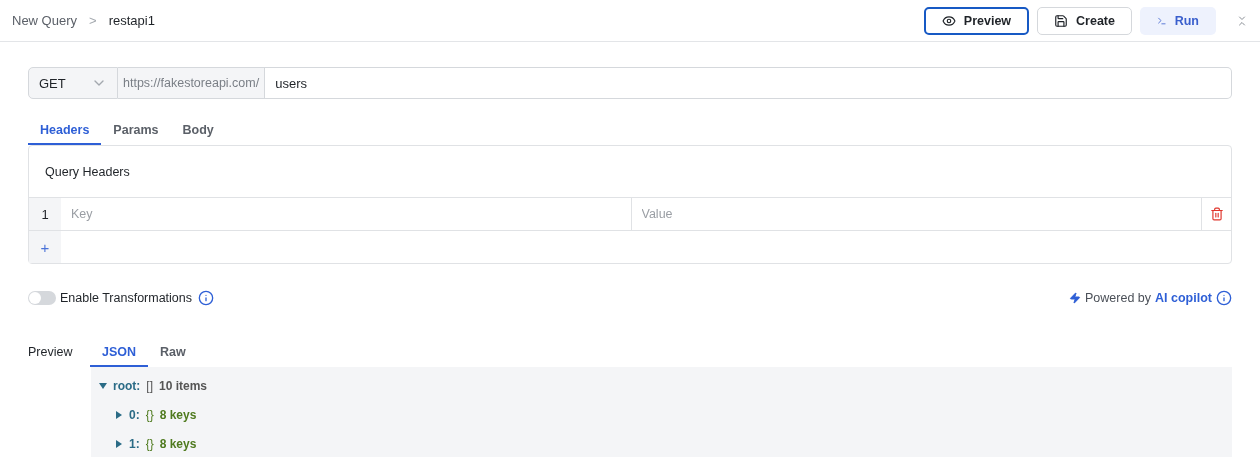 Image resolution: width=1260 pixels, height=459 pixels. What do you see at coordinates (1183, 298) in the screenshot?
I see `copilot-link: AI copilot` at bounding box center [1183, 298].